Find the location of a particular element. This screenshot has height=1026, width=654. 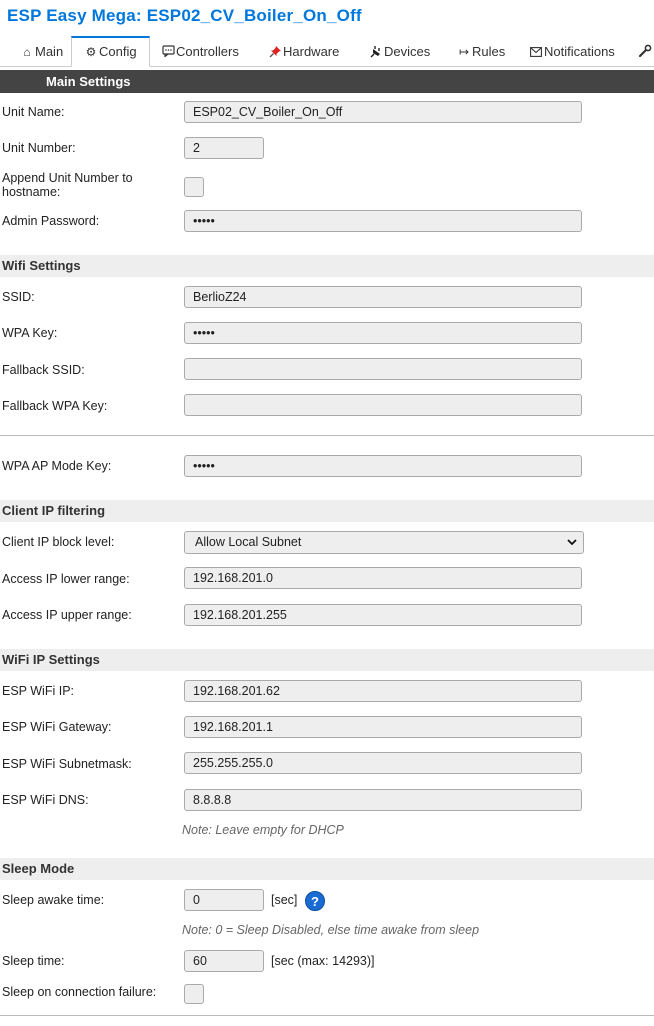

unit-name-label: Unit Name: is located at coordinates (33, 112).